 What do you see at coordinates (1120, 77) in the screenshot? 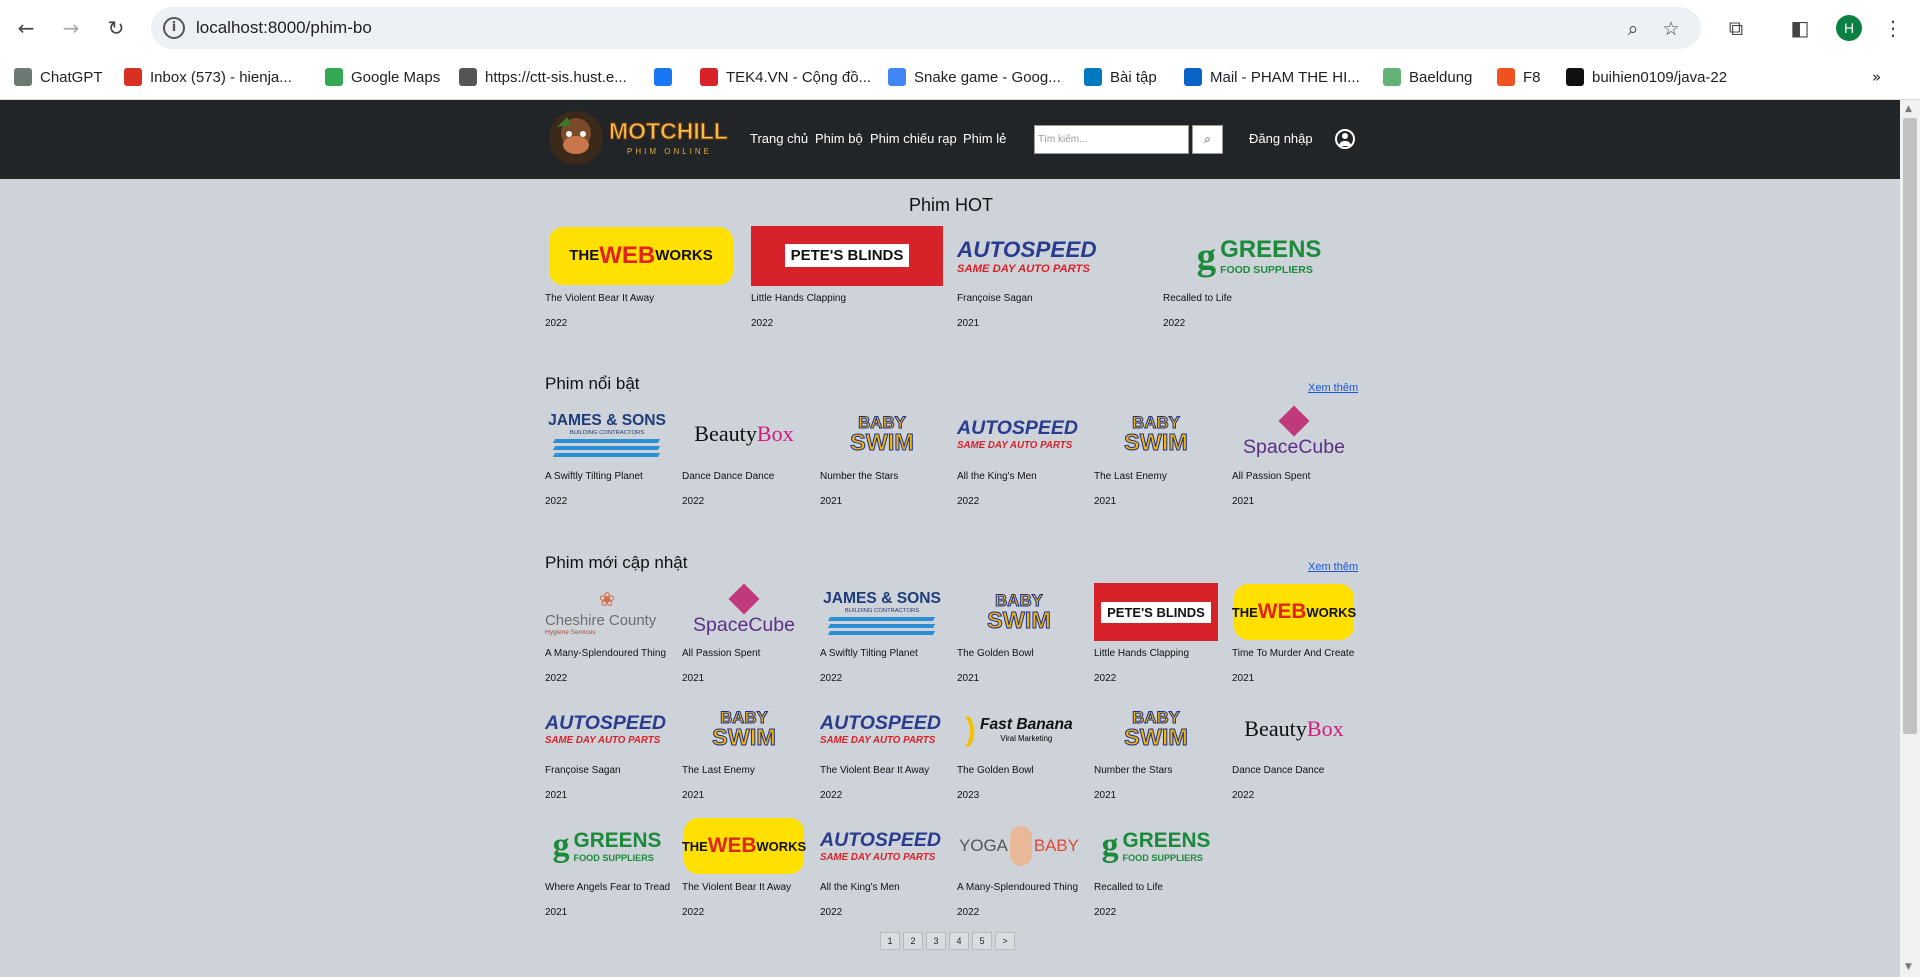
I see `bookmark-item: Bài tập` at bounding box center [1120, 77].